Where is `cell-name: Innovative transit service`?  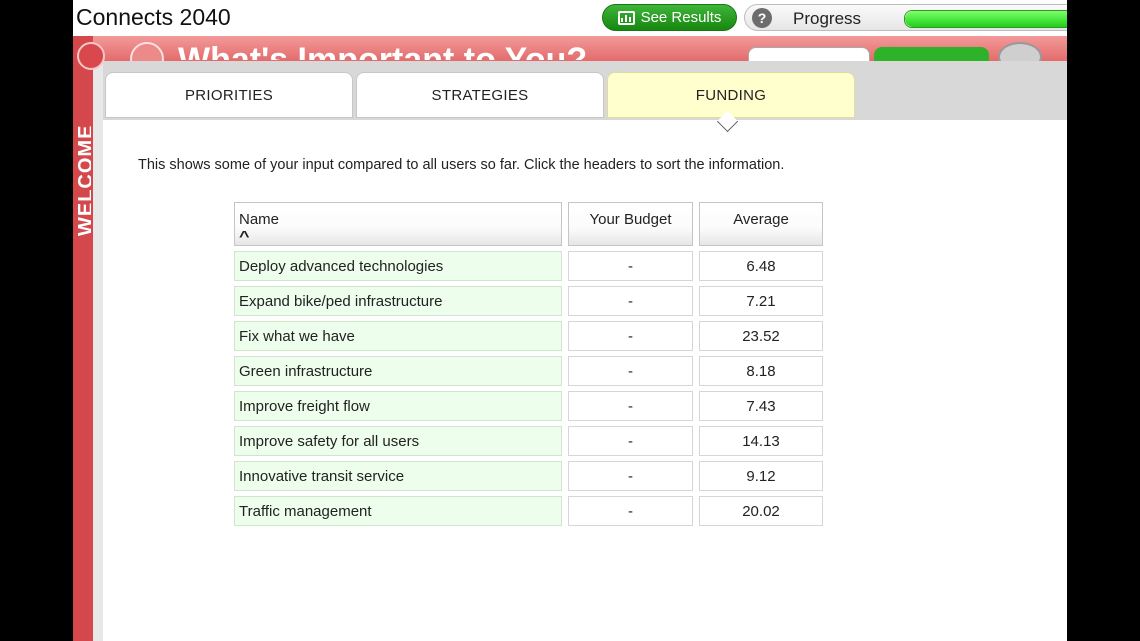
cell-name: Innovative transit service is located at coordinates (398, 476).